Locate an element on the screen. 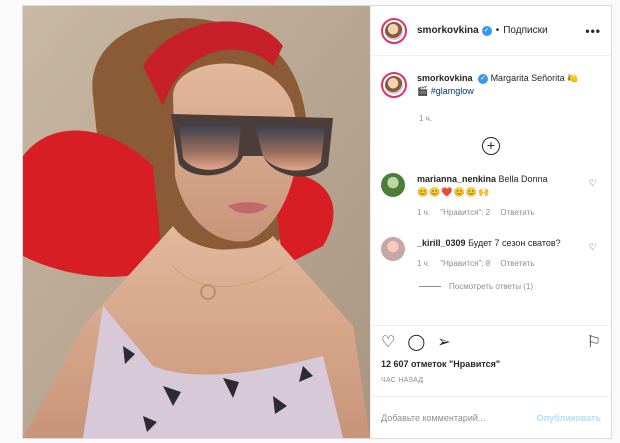 The height and width of the screenshot is (443, 620). commenter-username: _kirill_0309 is located at coordinates (441, 243).